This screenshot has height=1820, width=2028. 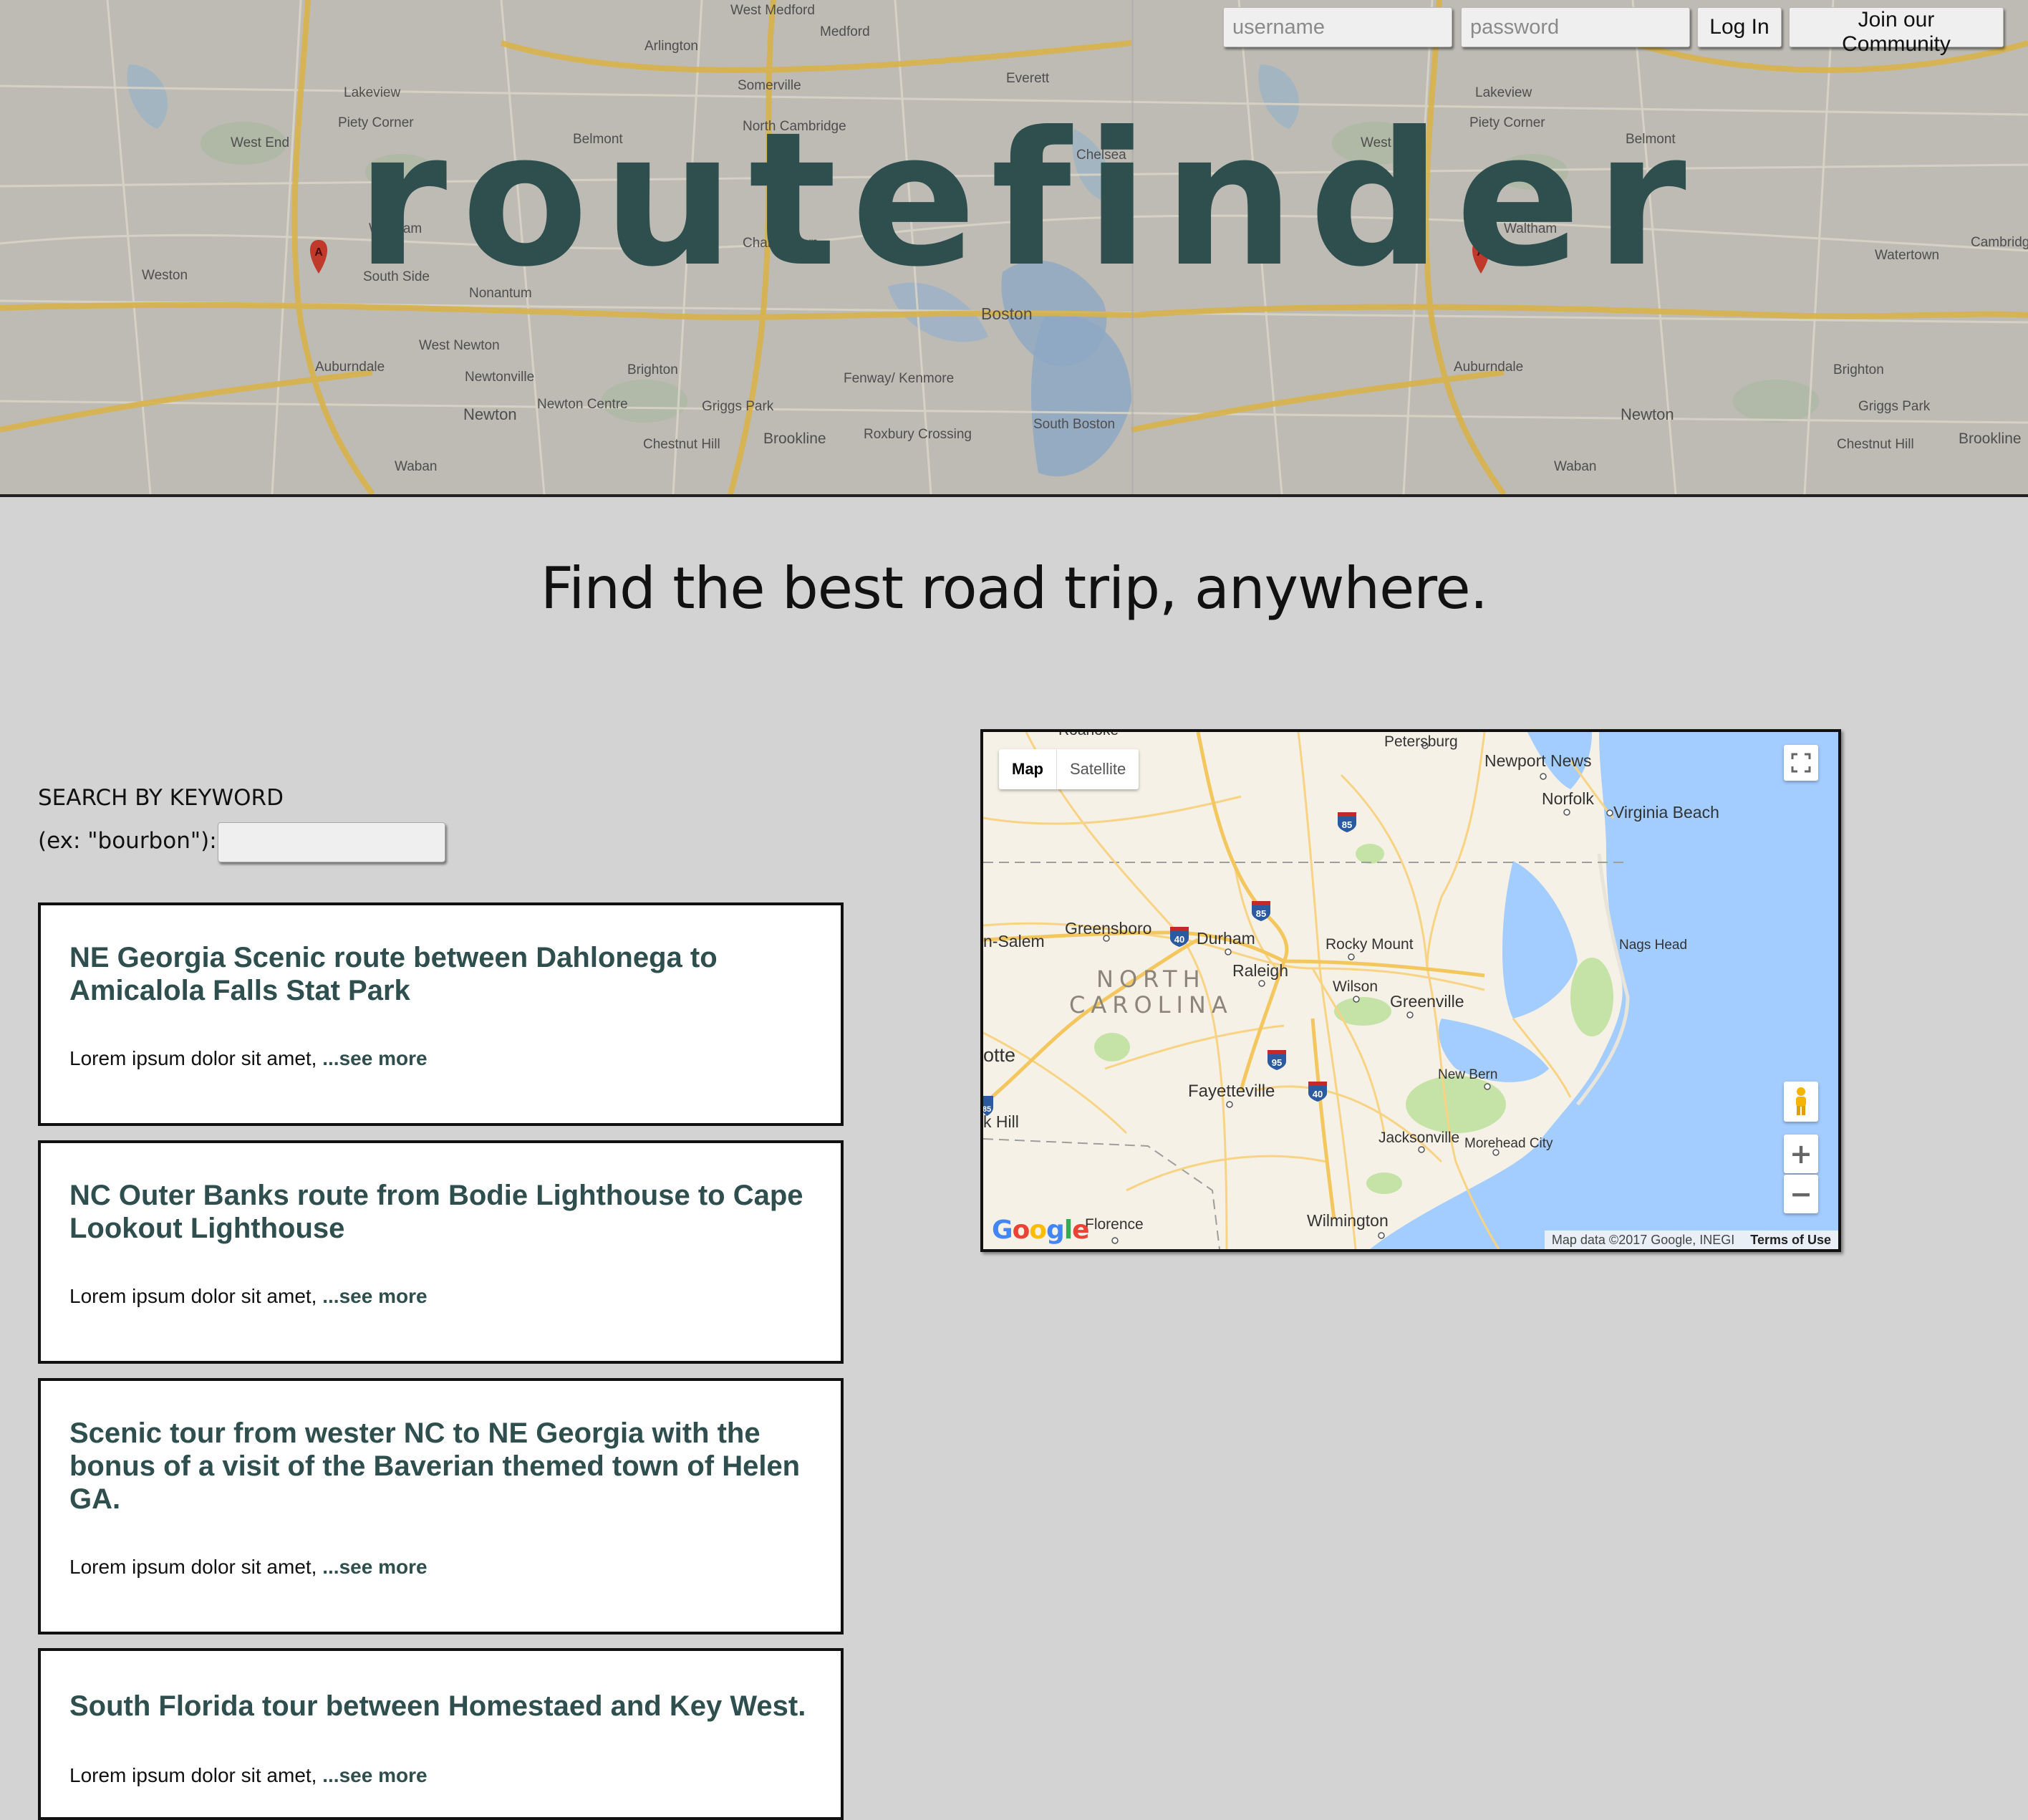 What do you see at coordinates (999, 1055) in the screenshot?
I see `city-label: otte` at bounding box center [999, 1055].